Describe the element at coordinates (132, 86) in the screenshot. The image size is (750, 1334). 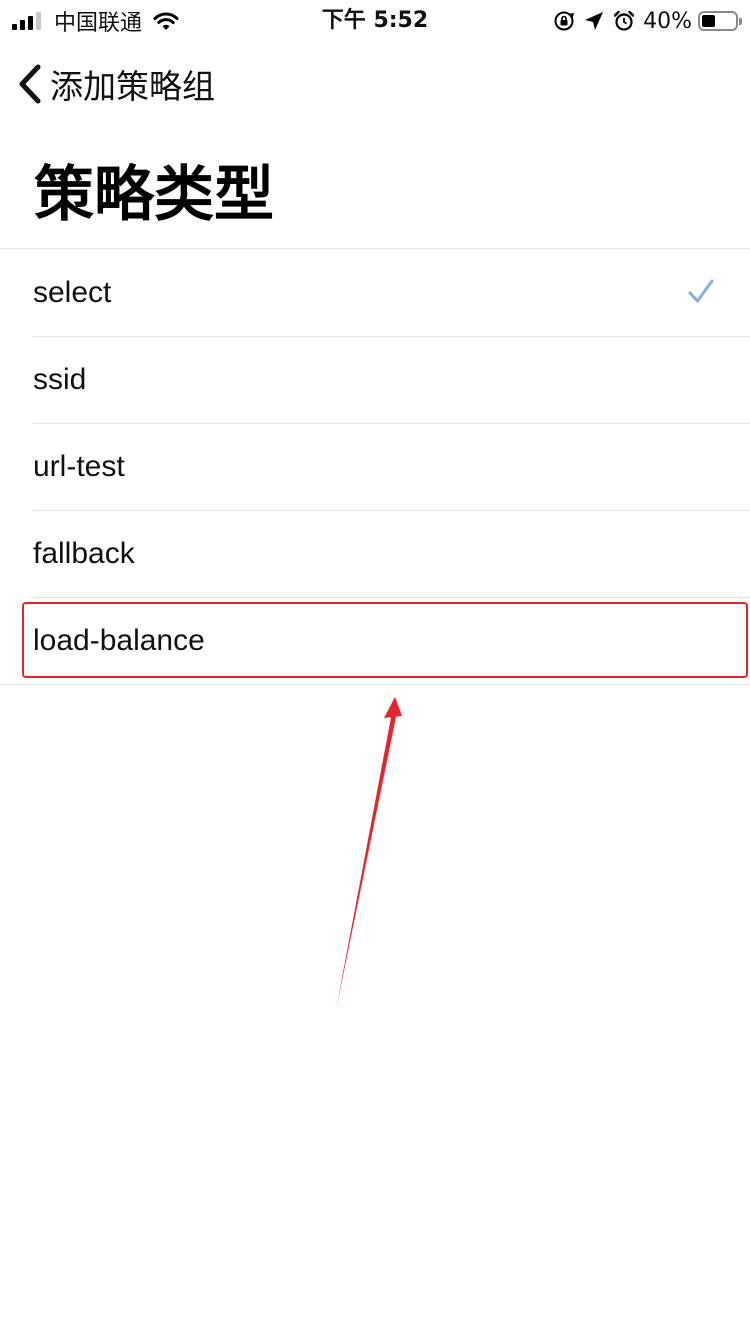
I see `back-button-label: 添加策略组` at that location.